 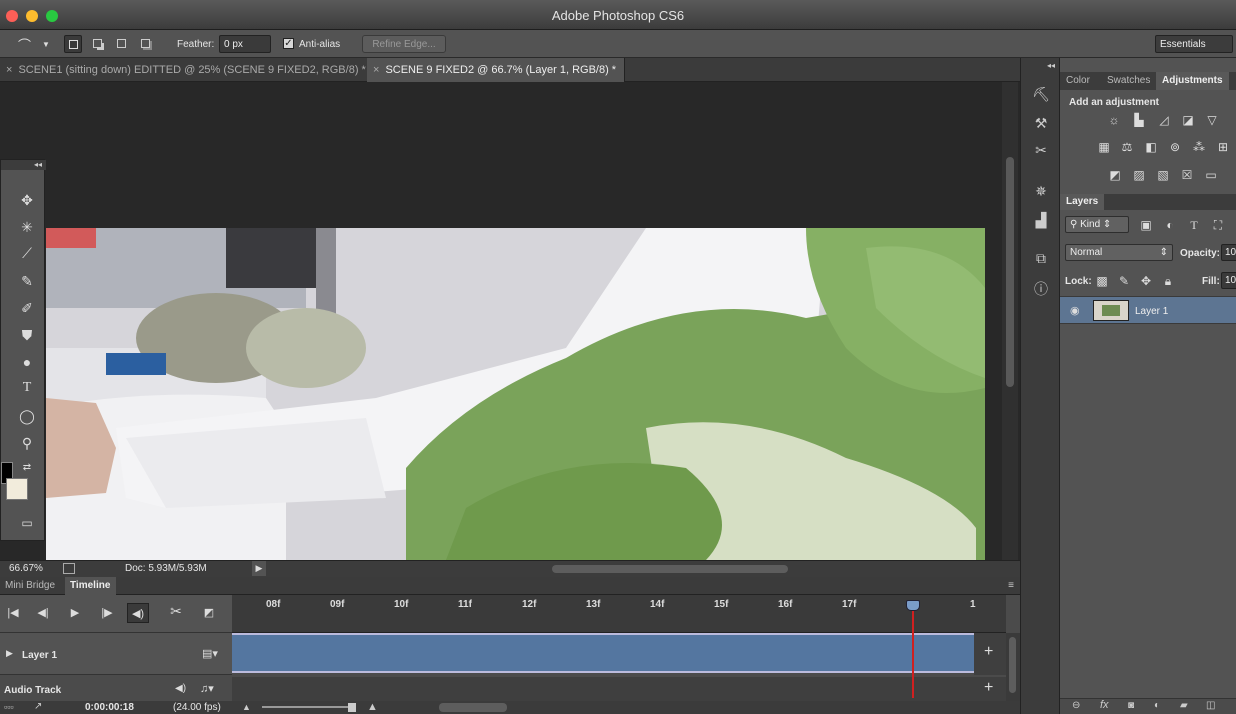 What do you see at coordinates (27, 362) in the screenshot?
I see `dodge-tool-icon: ●` at bounding box center [27, 362].